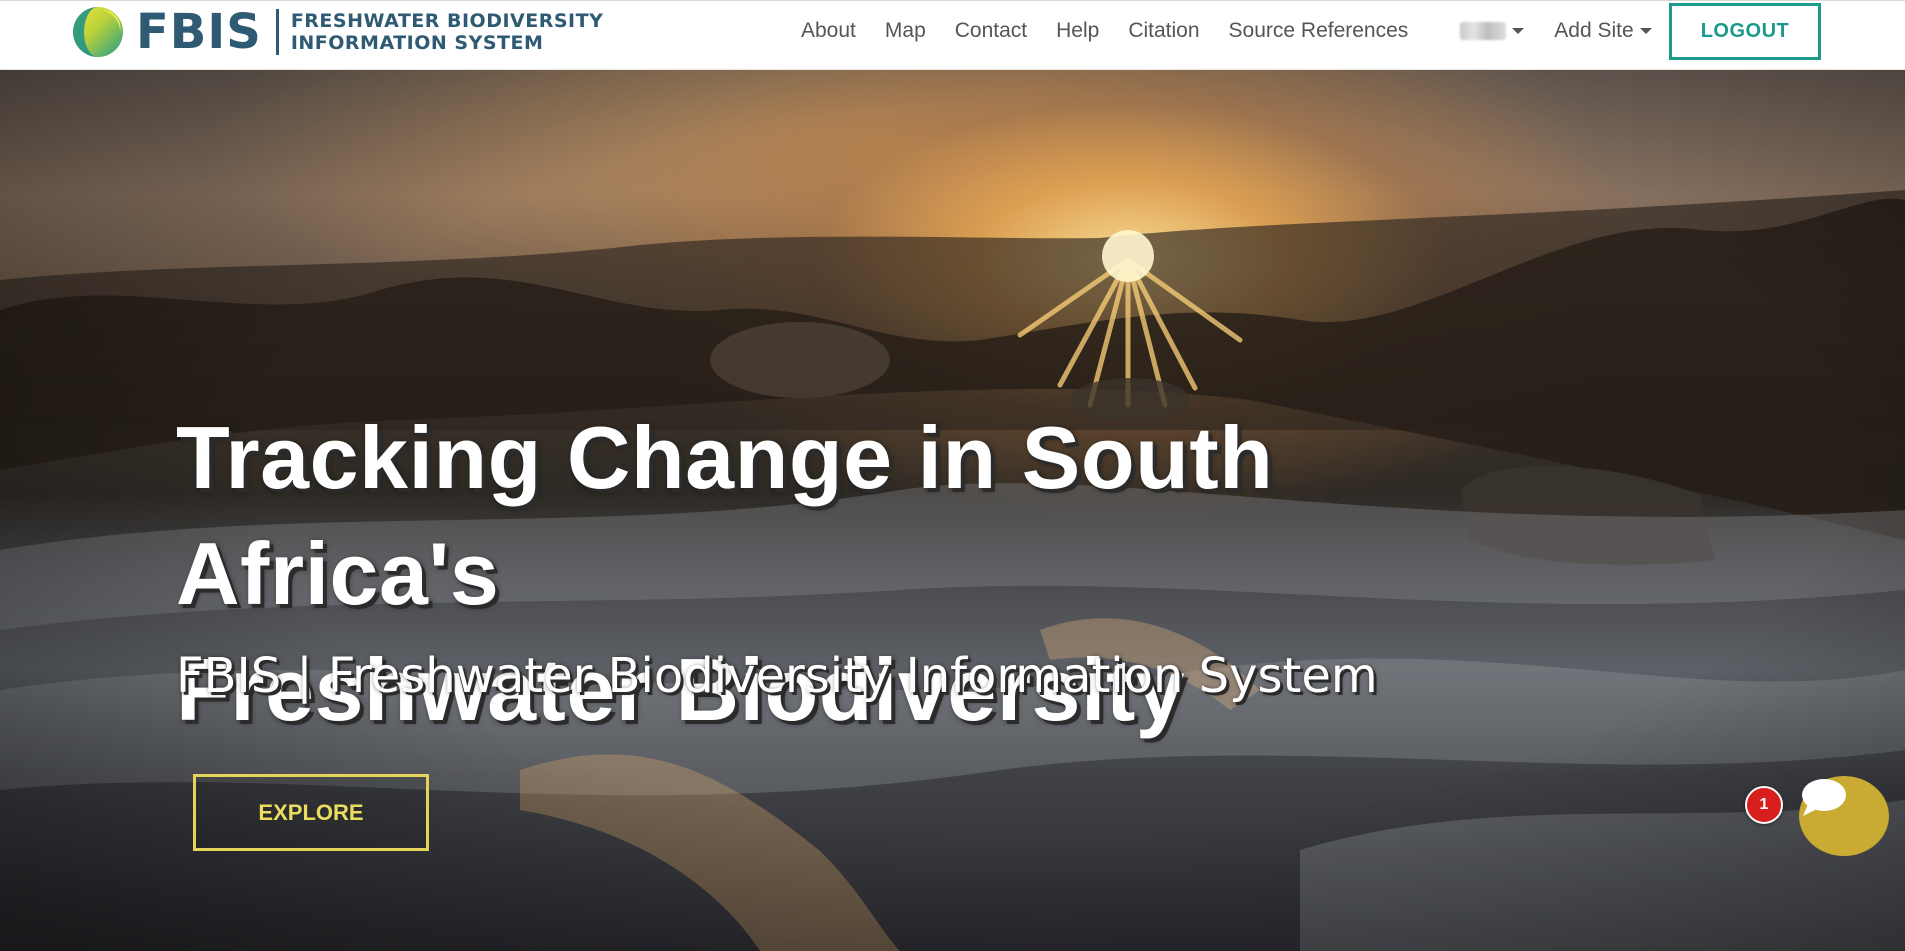 The image size is (1905, 951). What do you see at coordinates (1163, 31) in the screenshot?
I see `nav-link-citation: Citation` at bounding box center [1163, 31].